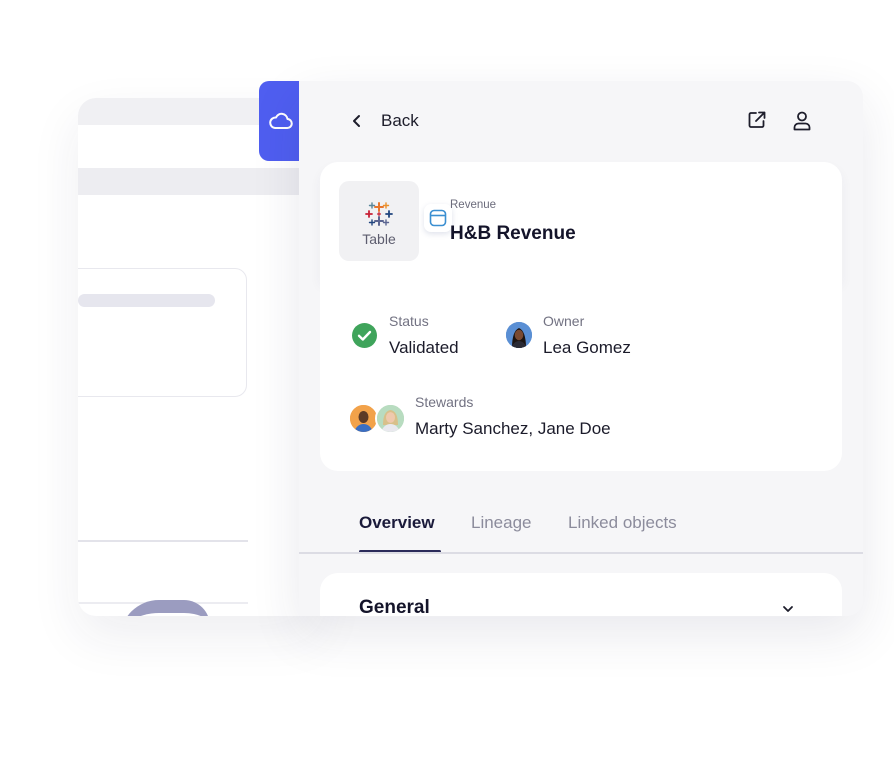 The image size is (894, 758). What do you see at coordinates (163, 541) in the screenshot?
I see `background-divider` at bounding box center [163, 541].